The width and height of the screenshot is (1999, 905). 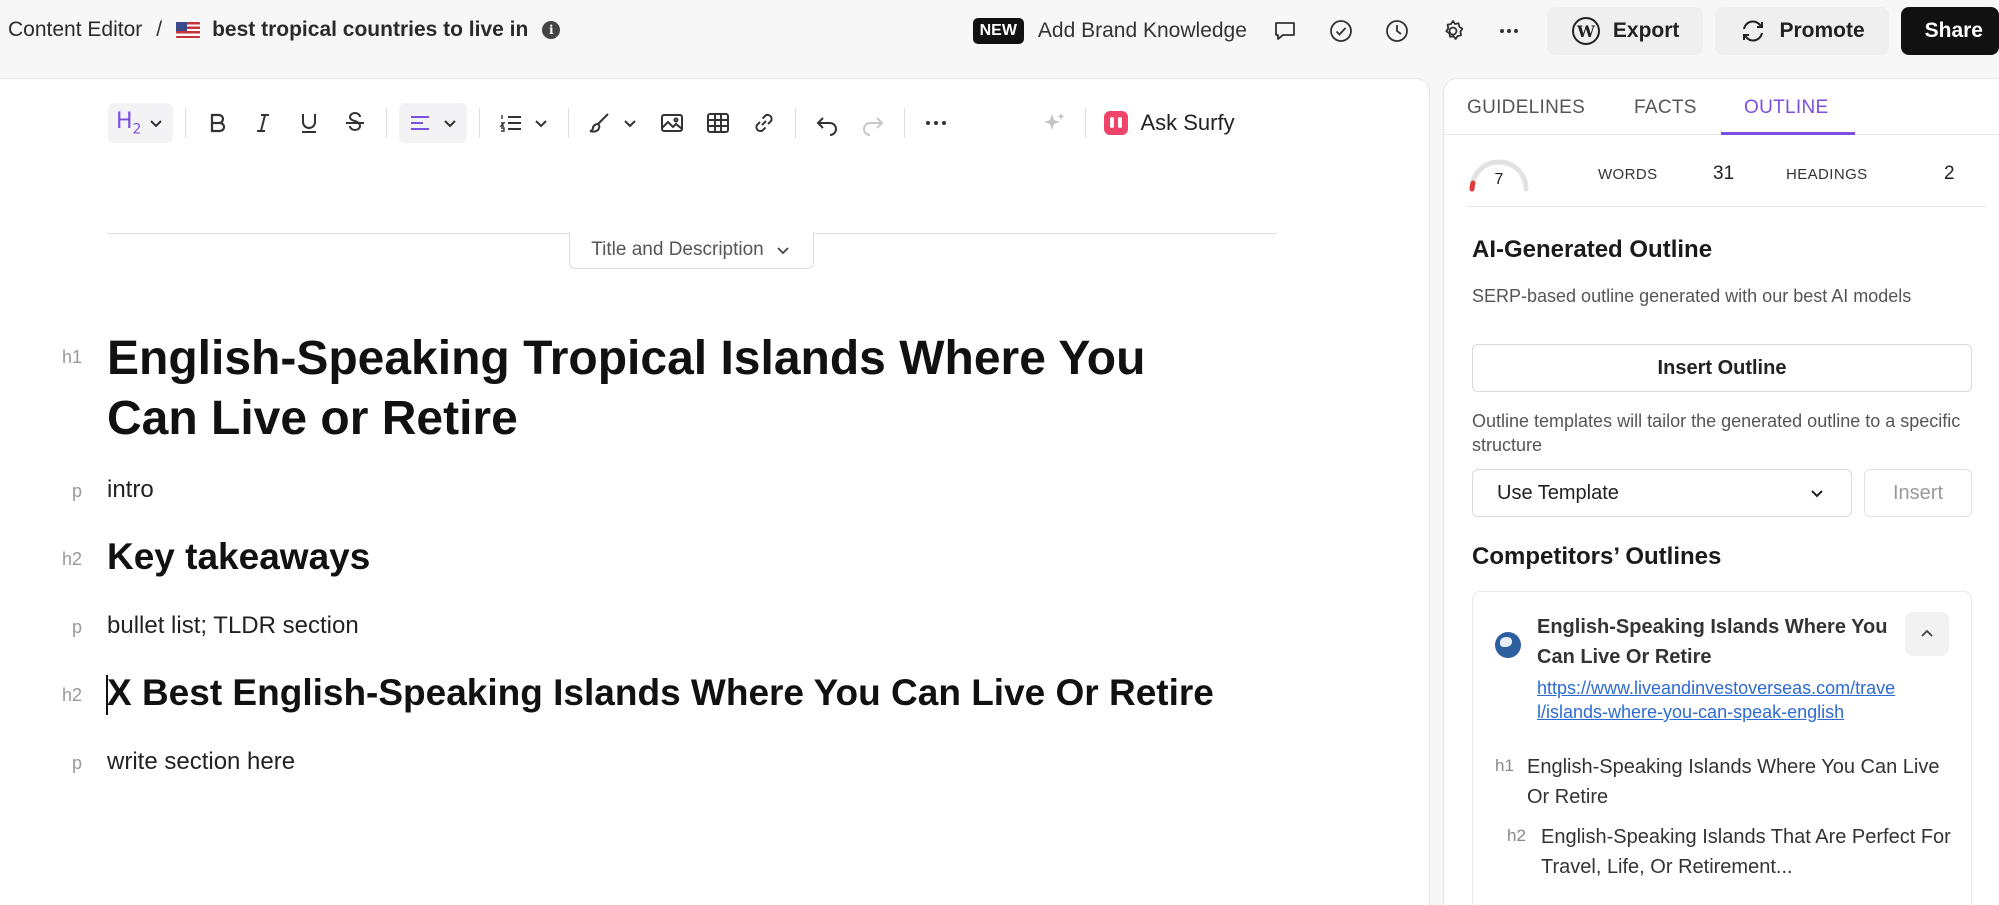 I want to click on ai-outline-title: AI-Generated Outline, so click(x=1592, y=249).